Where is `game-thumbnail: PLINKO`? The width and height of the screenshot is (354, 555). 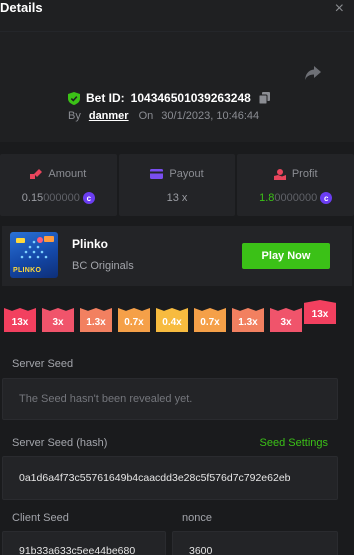
game-thumbnail: PLINKO is located at coordinates (34, 255).